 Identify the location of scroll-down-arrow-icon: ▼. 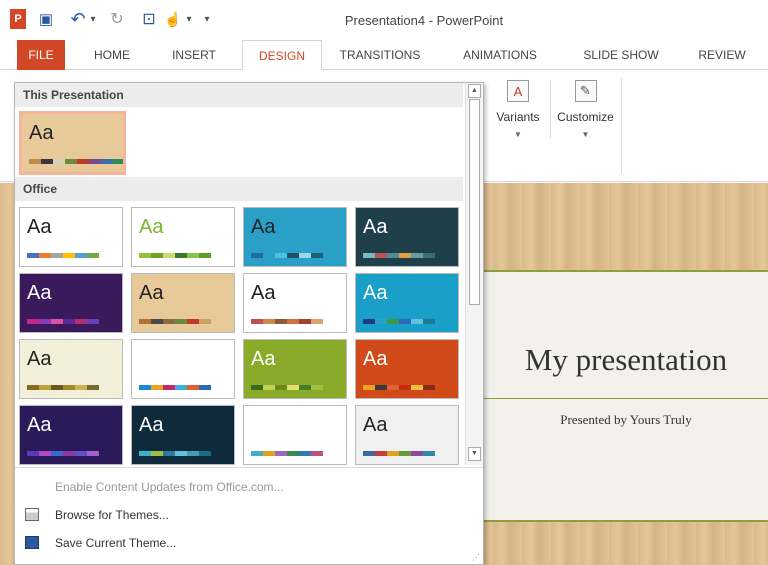
(474, 454).